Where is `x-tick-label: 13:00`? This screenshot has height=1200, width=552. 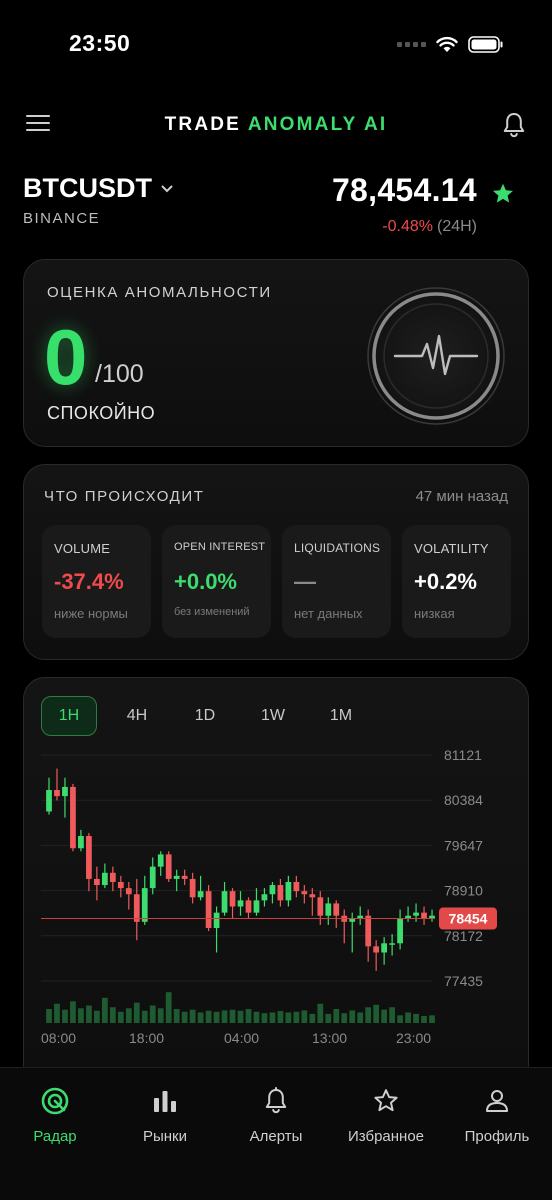 x-tick-label: 13:00 is located at coordinates (329, 1038).